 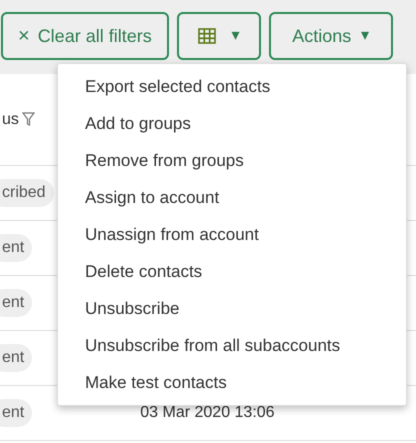 I want to click on actions-button: Actions ▾, so click(x=330, y=36).